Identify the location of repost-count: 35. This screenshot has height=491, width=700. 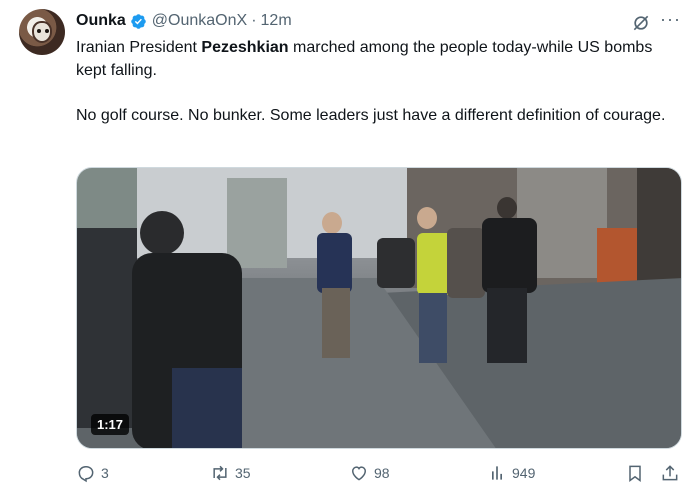
(243, 473).